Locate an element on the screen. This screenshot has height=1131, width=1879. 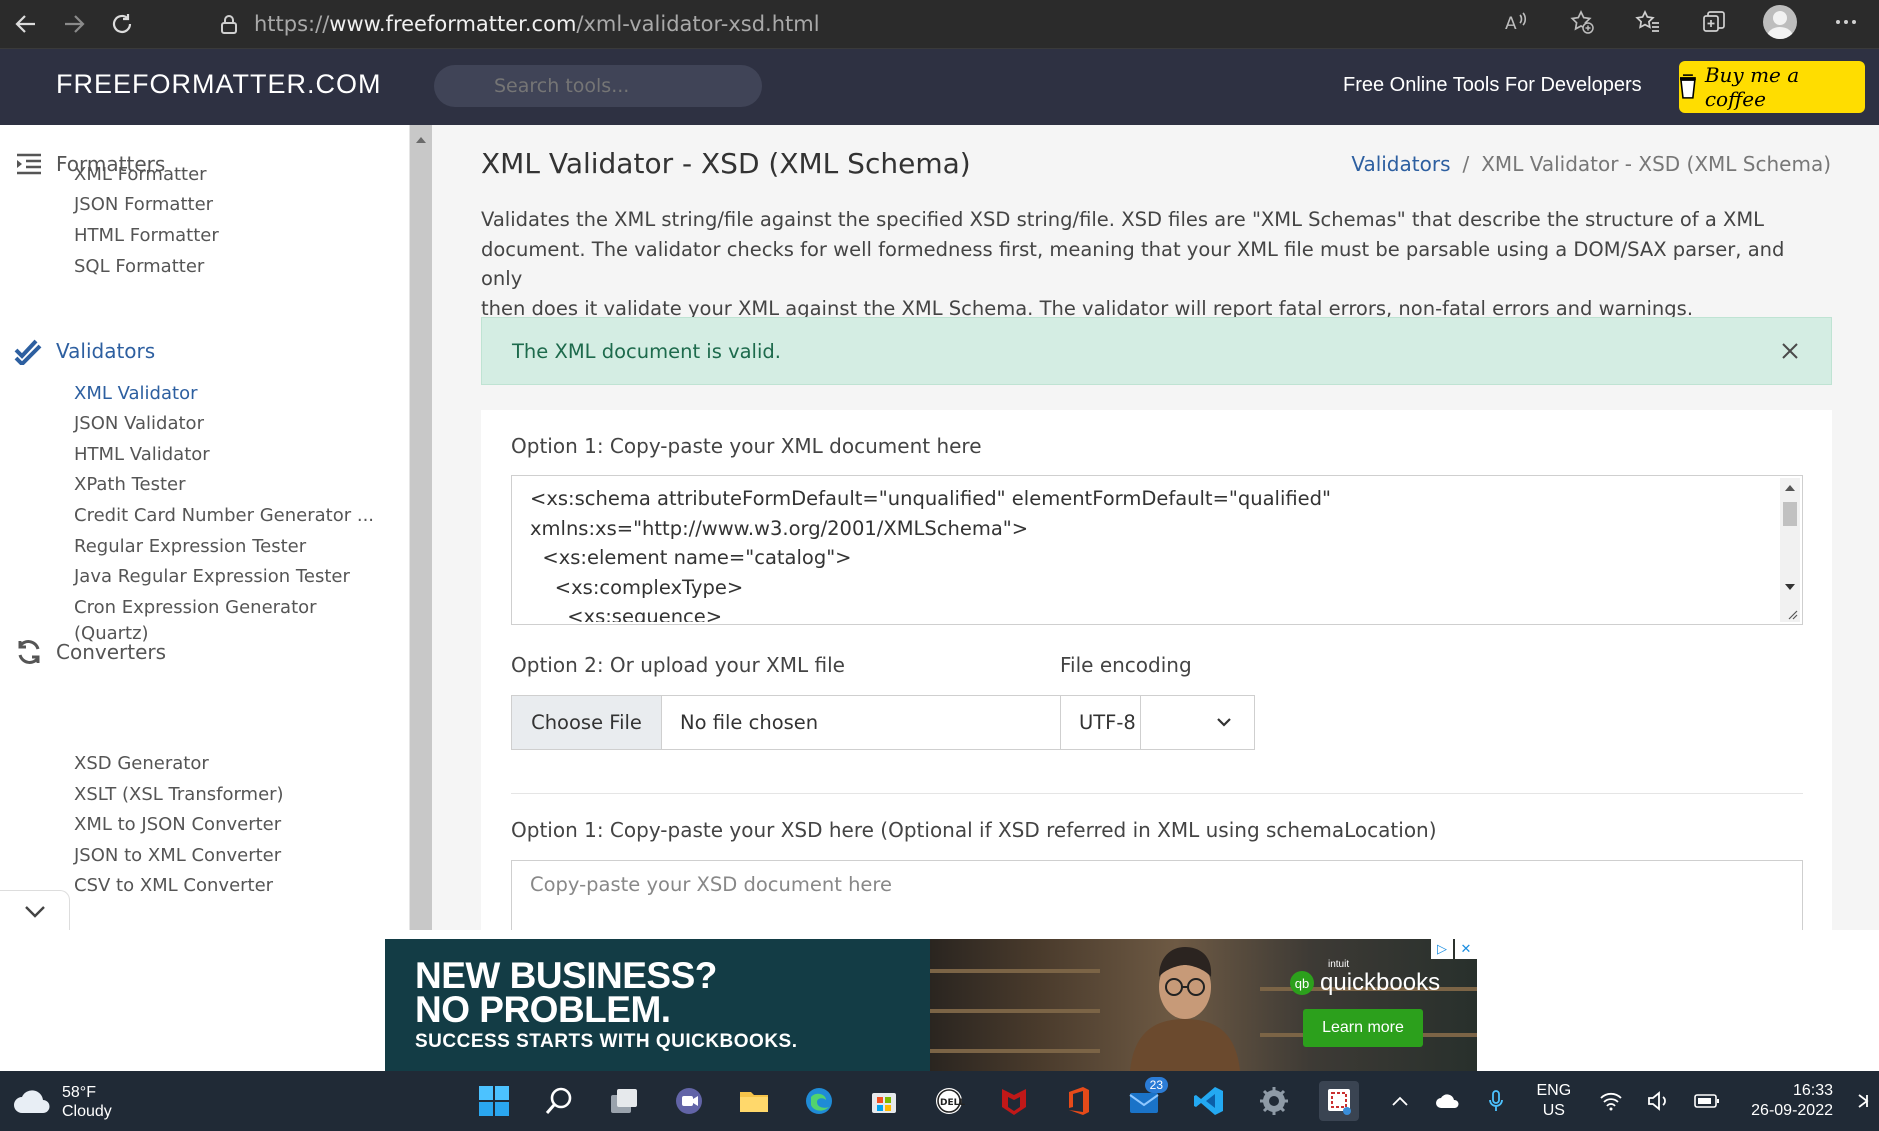
section-divider is located at coordinates (1157, 793).